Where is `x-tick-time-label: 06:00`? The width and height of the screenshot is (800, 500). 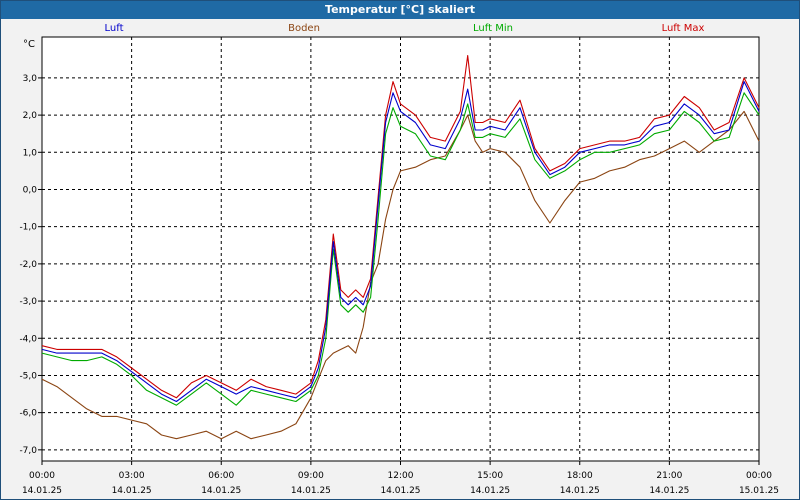
x-tick-time-label: 06:00 is located at coordinates (221, 476).